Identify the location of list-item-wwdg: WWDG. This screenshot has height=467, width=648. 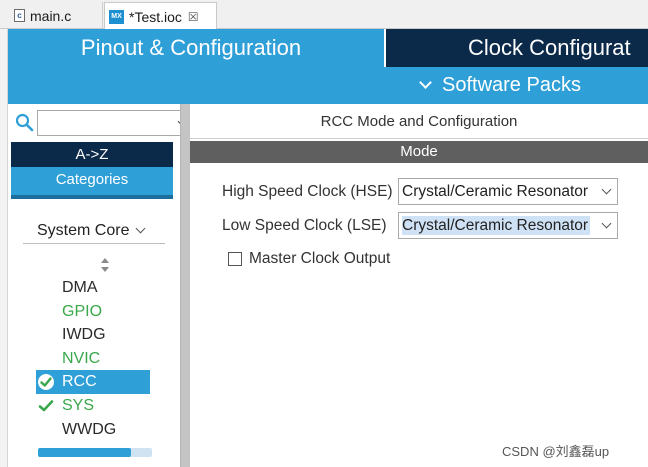
(93, 430).